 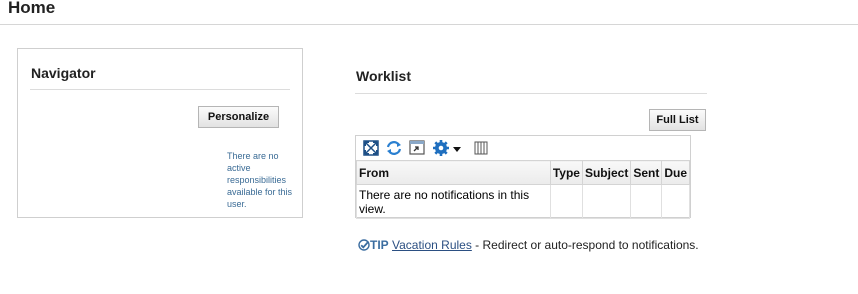 I want to click on settings-icon, so click(x=441, y=148).